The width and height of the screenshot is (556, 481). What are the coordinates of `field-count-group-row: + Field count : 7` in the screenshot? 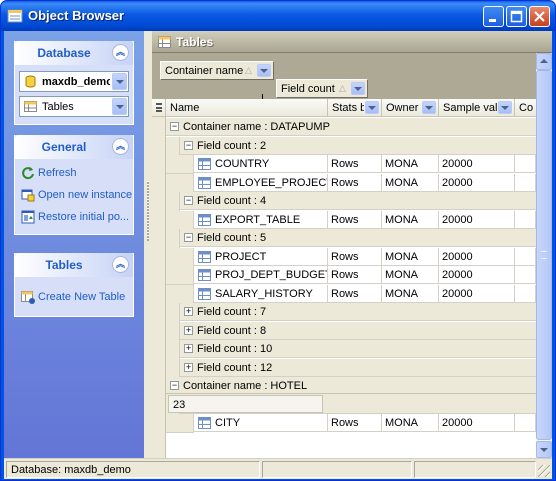 It's located at (358, 312).